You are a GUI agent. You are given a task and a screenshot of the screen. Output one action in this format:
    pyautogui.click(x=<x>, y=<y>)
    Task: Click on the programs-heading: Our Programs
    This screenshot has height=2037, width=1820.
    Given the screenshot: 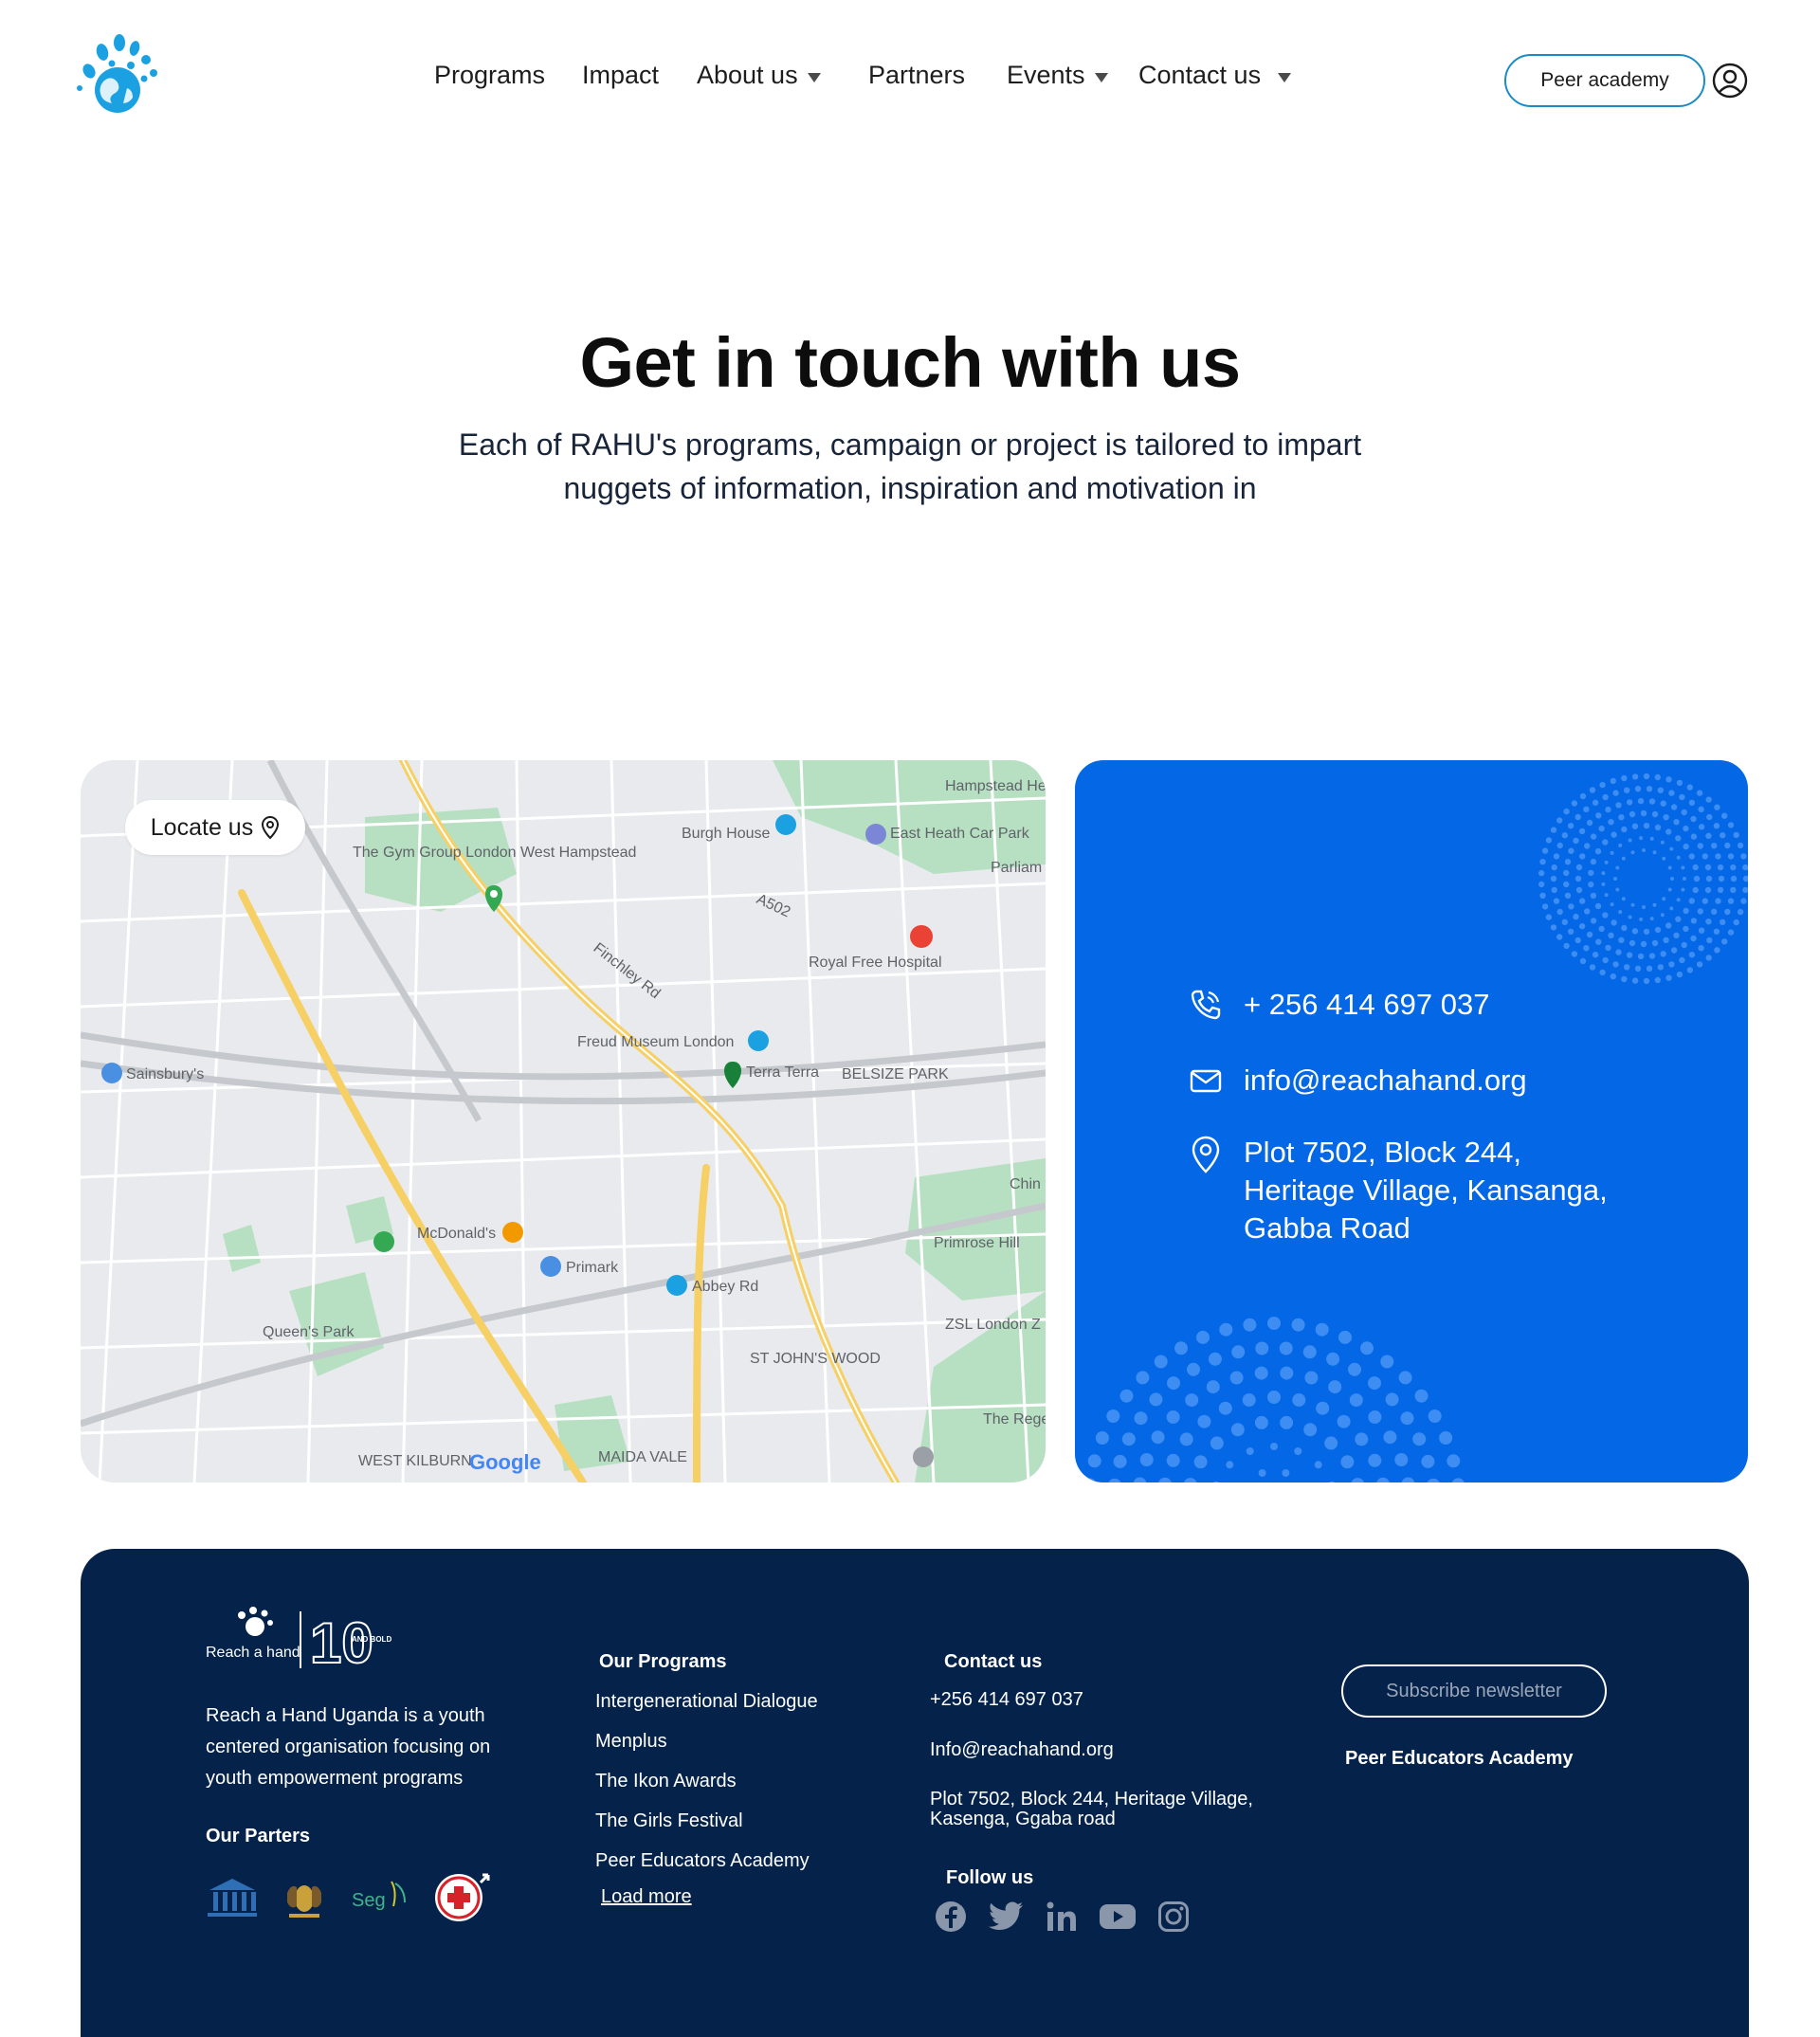 What is the action you would take?
    pyautogui.click(x=663, y=1661)
    